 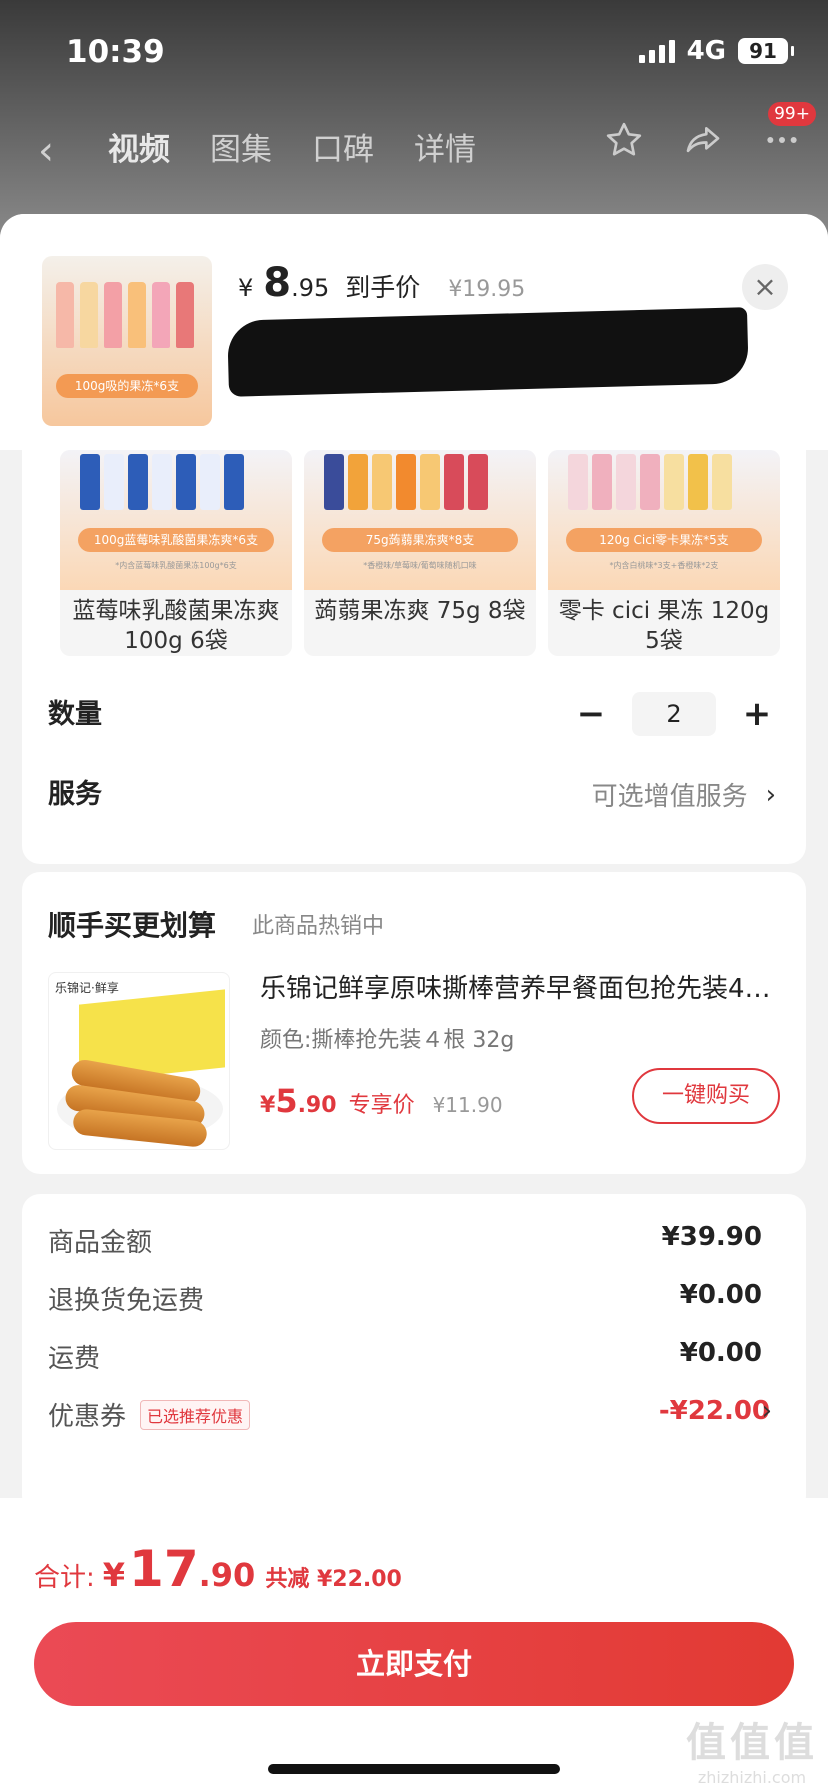 I want to click on thumbnail-label: 100g吸的果冻*6支, so click(x=127, y=386).